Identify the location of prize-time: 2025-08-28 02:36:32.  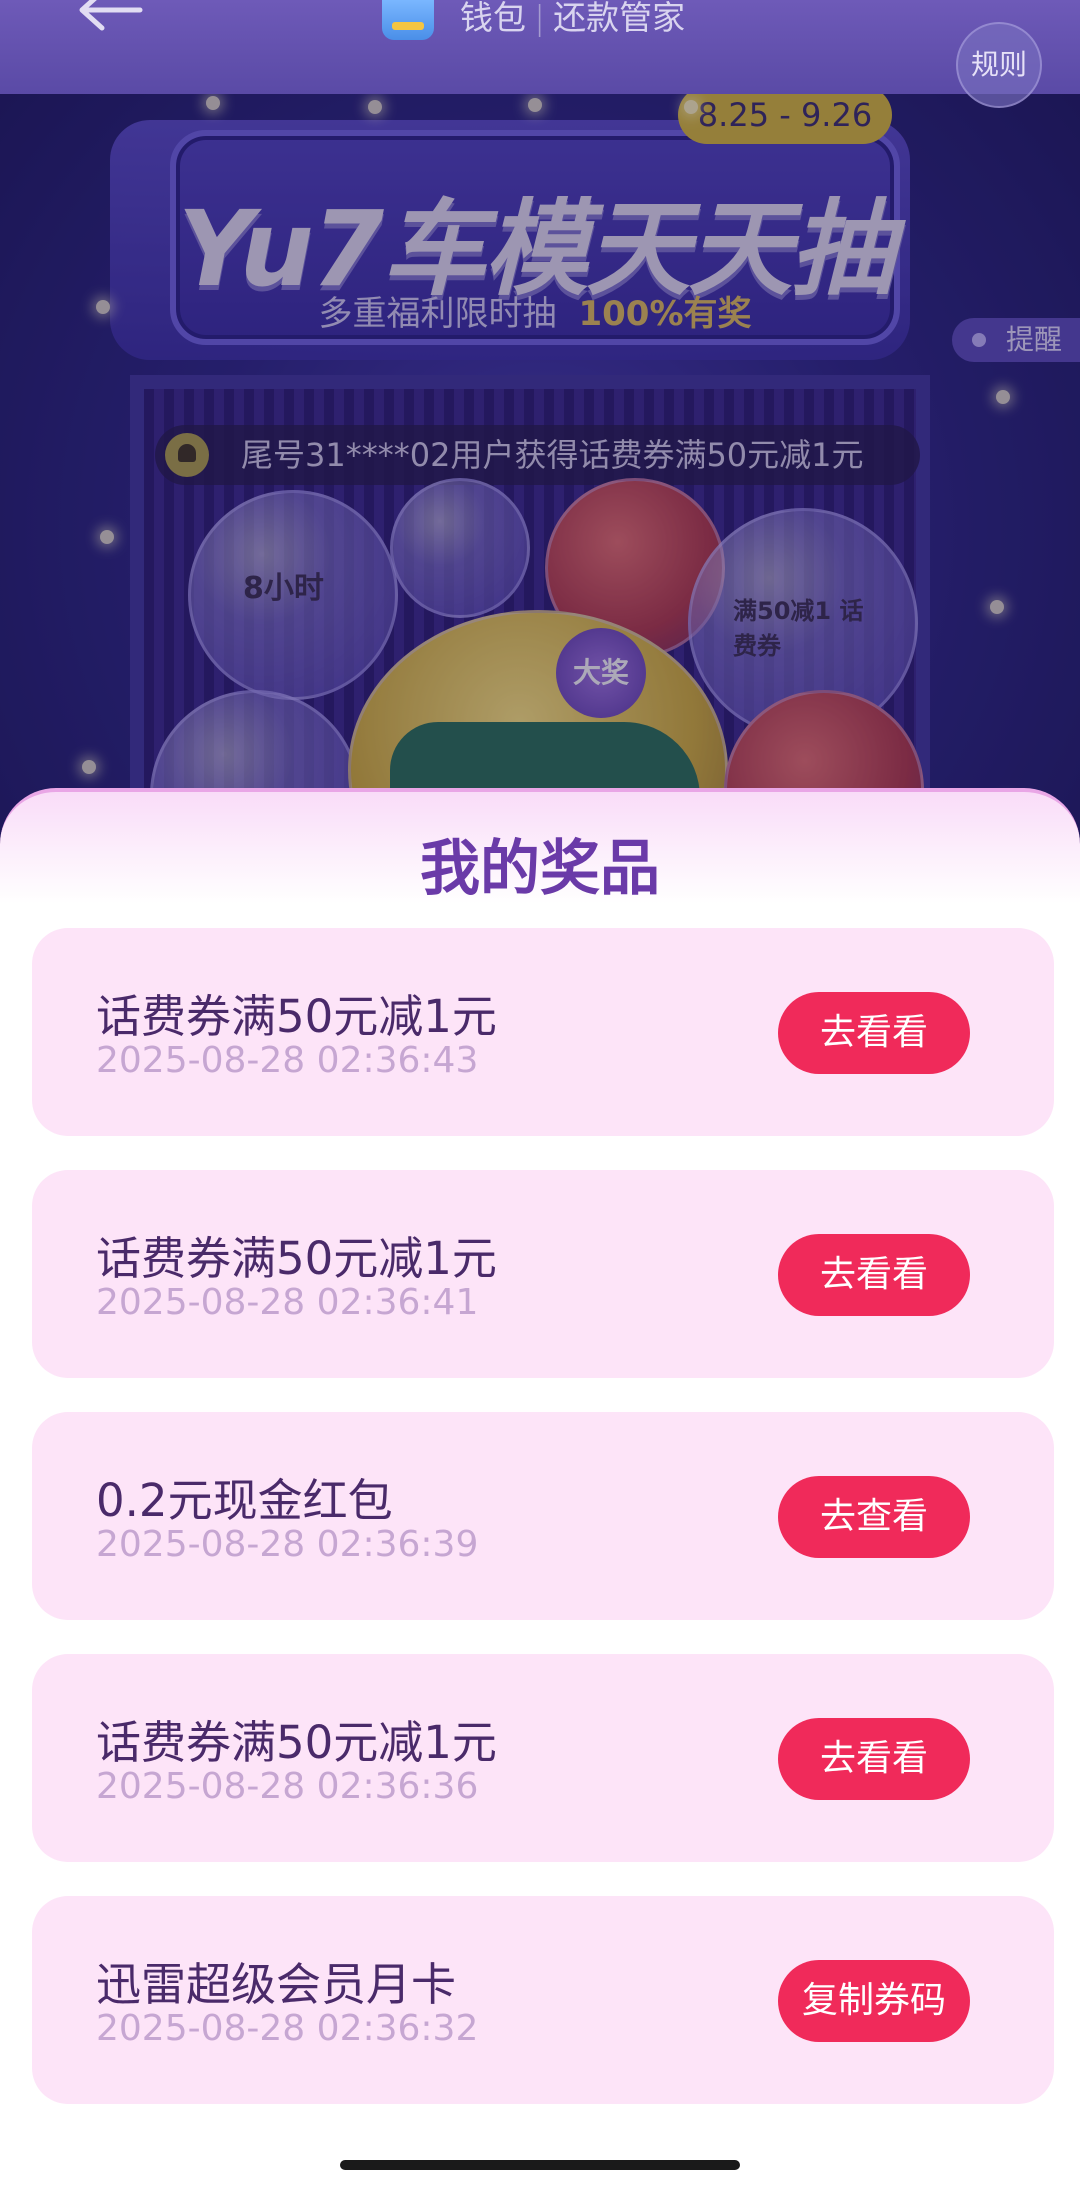
(287, 2028).